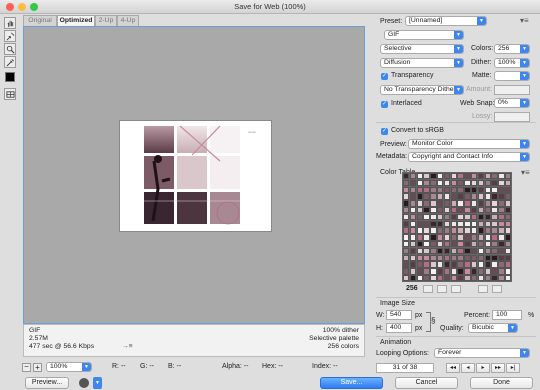  What do you see at coordinates (128, 20) in the screenshot?
I see `tab-4-up: 4-Up` at bounding box center [128, 20].